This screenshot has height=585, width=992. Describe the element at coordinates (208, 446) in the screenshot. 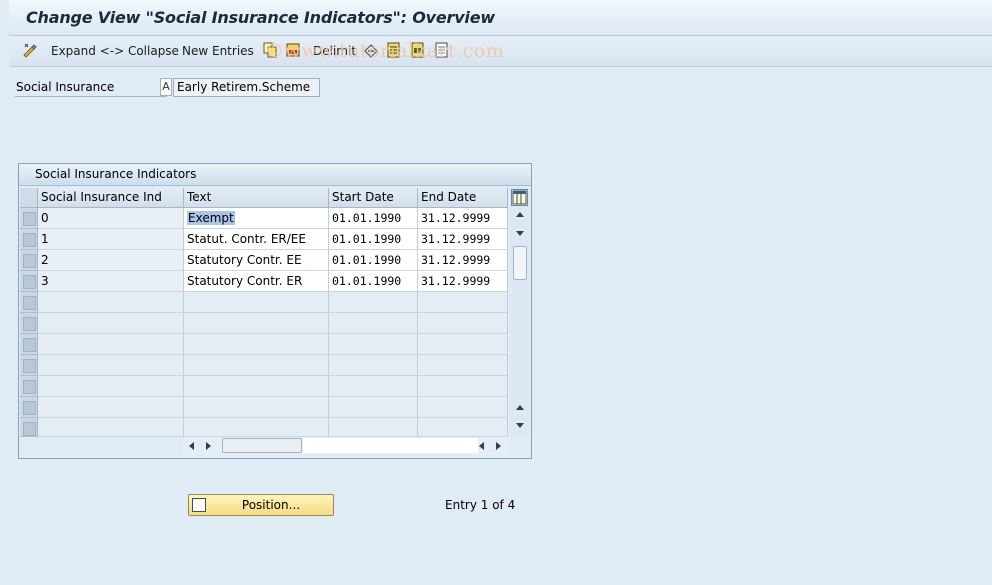

I see `scroll-right-arrow-icon` at that location.